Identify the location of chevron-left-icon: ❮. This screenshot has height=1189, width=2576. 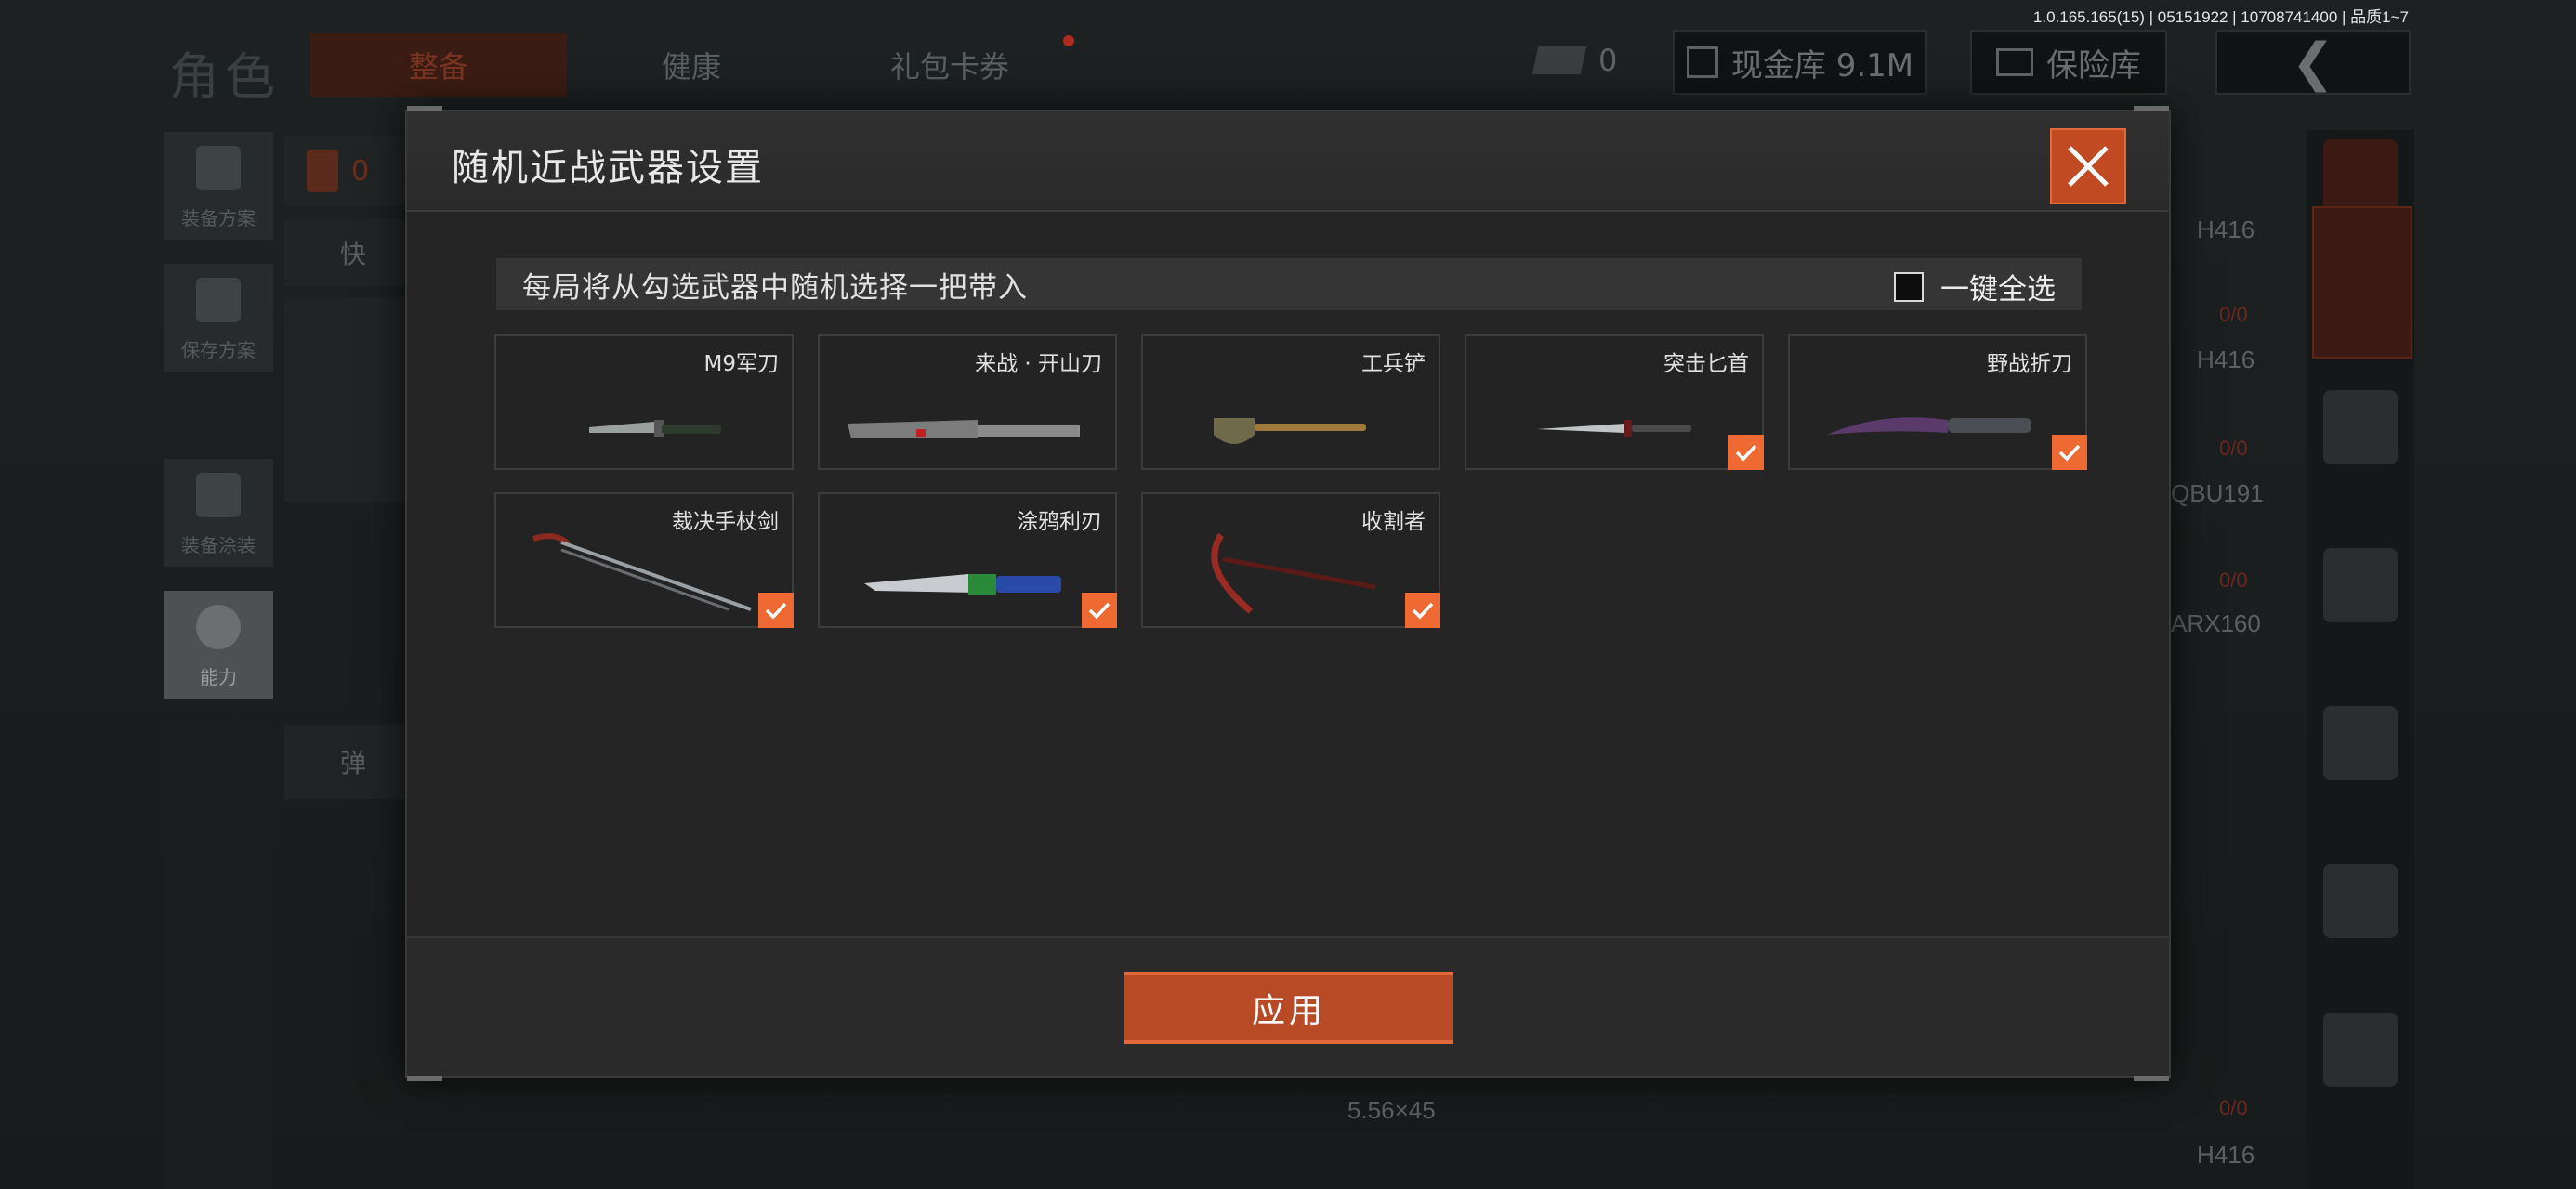
(2313, 62).